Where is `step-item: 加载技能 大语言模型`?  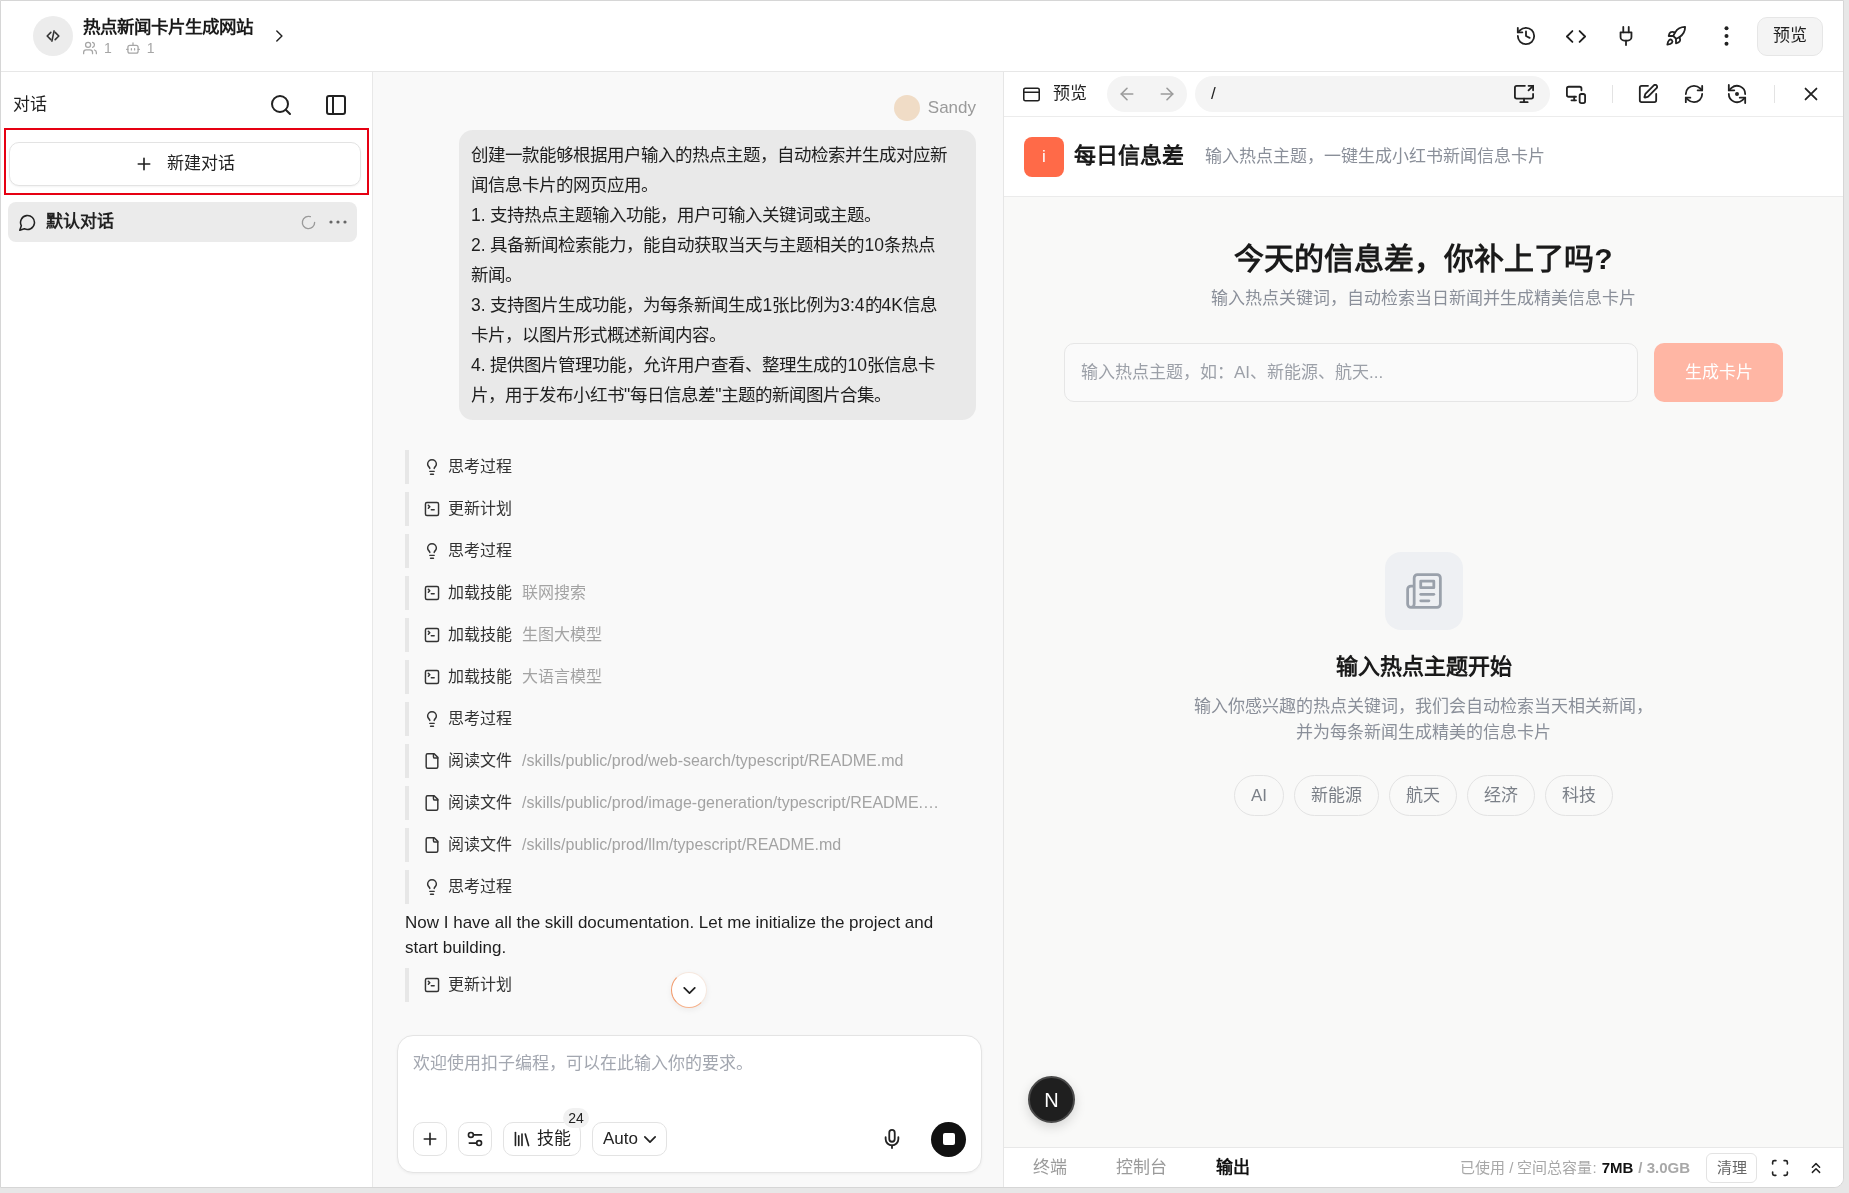 step-item: 加载技能 大语言模型 is located at coordinates (506, 677).